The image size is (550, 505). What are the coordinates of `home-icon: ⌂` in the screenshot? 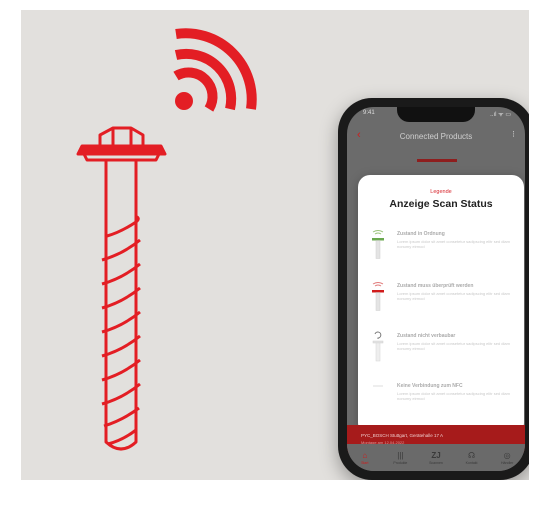 It's located at (365, 455).